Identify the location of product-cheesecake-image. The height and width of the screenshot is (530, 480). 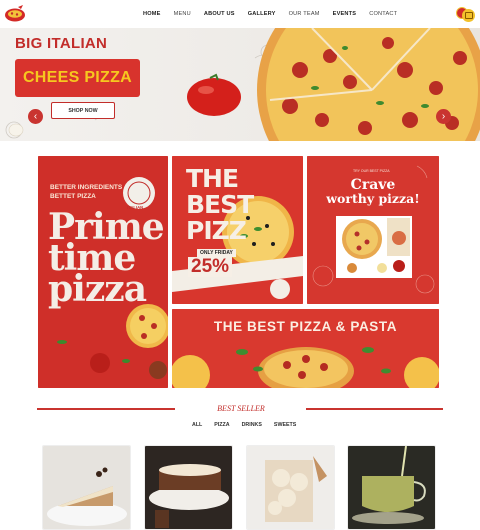
(188, 487).